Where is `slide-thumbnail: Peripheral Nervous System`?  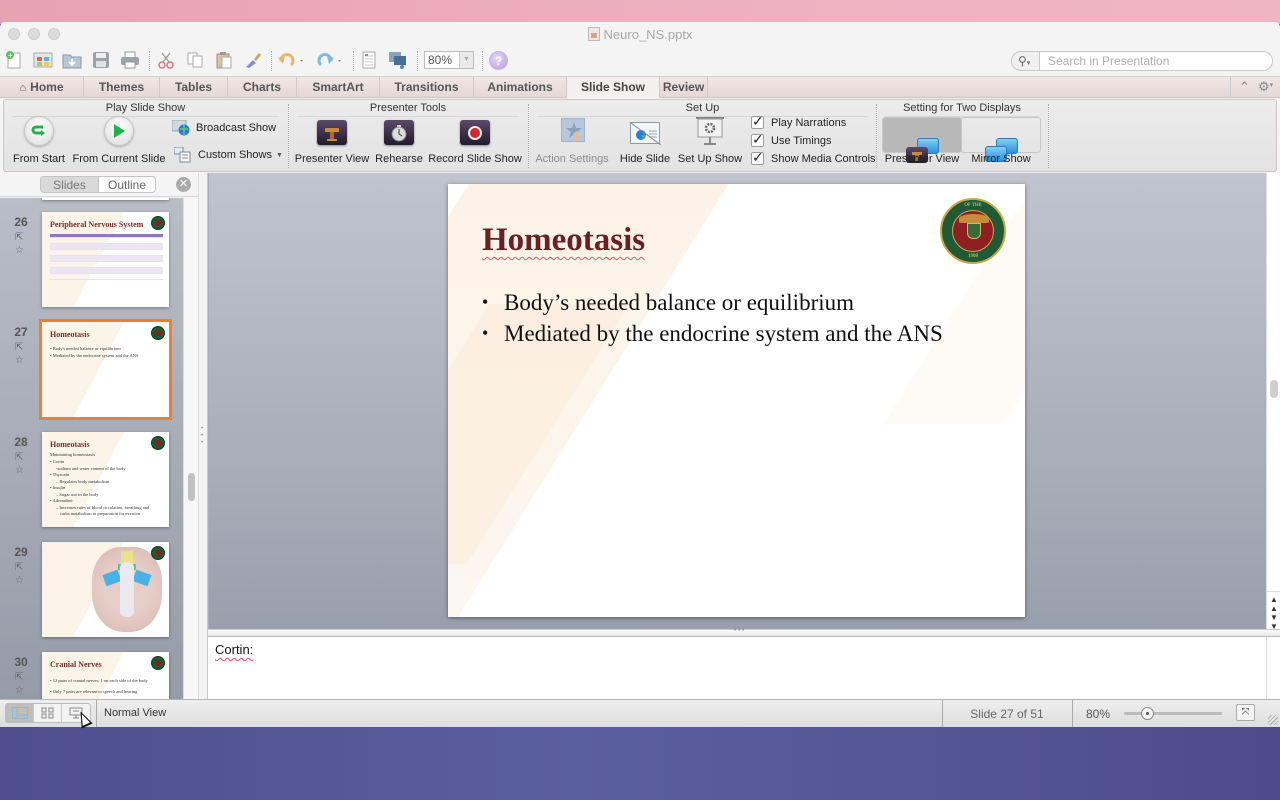 slide-thumbnail: Peripheral Nervous System is located at coordinates (105, 259).